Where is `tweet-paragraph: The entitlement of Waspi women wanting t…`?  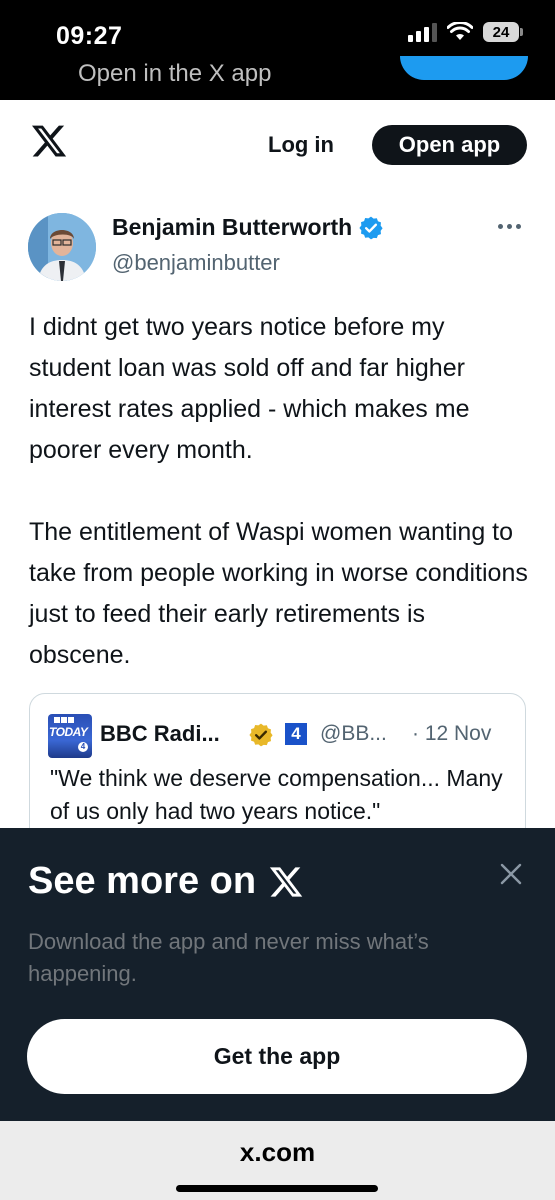
tweet-paragraph: The entitlement of Waspi women wanting t… is located at coordinates (278, 593).